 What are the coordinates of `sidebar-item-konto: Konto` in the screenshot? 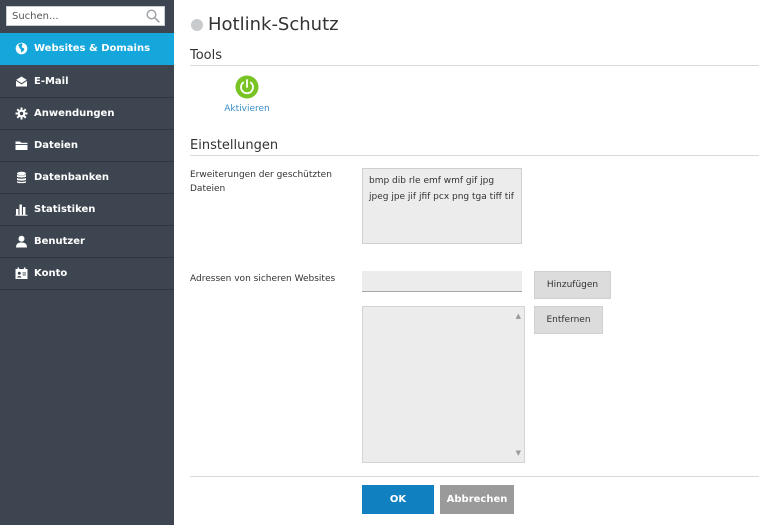 It's located at (87, 274).